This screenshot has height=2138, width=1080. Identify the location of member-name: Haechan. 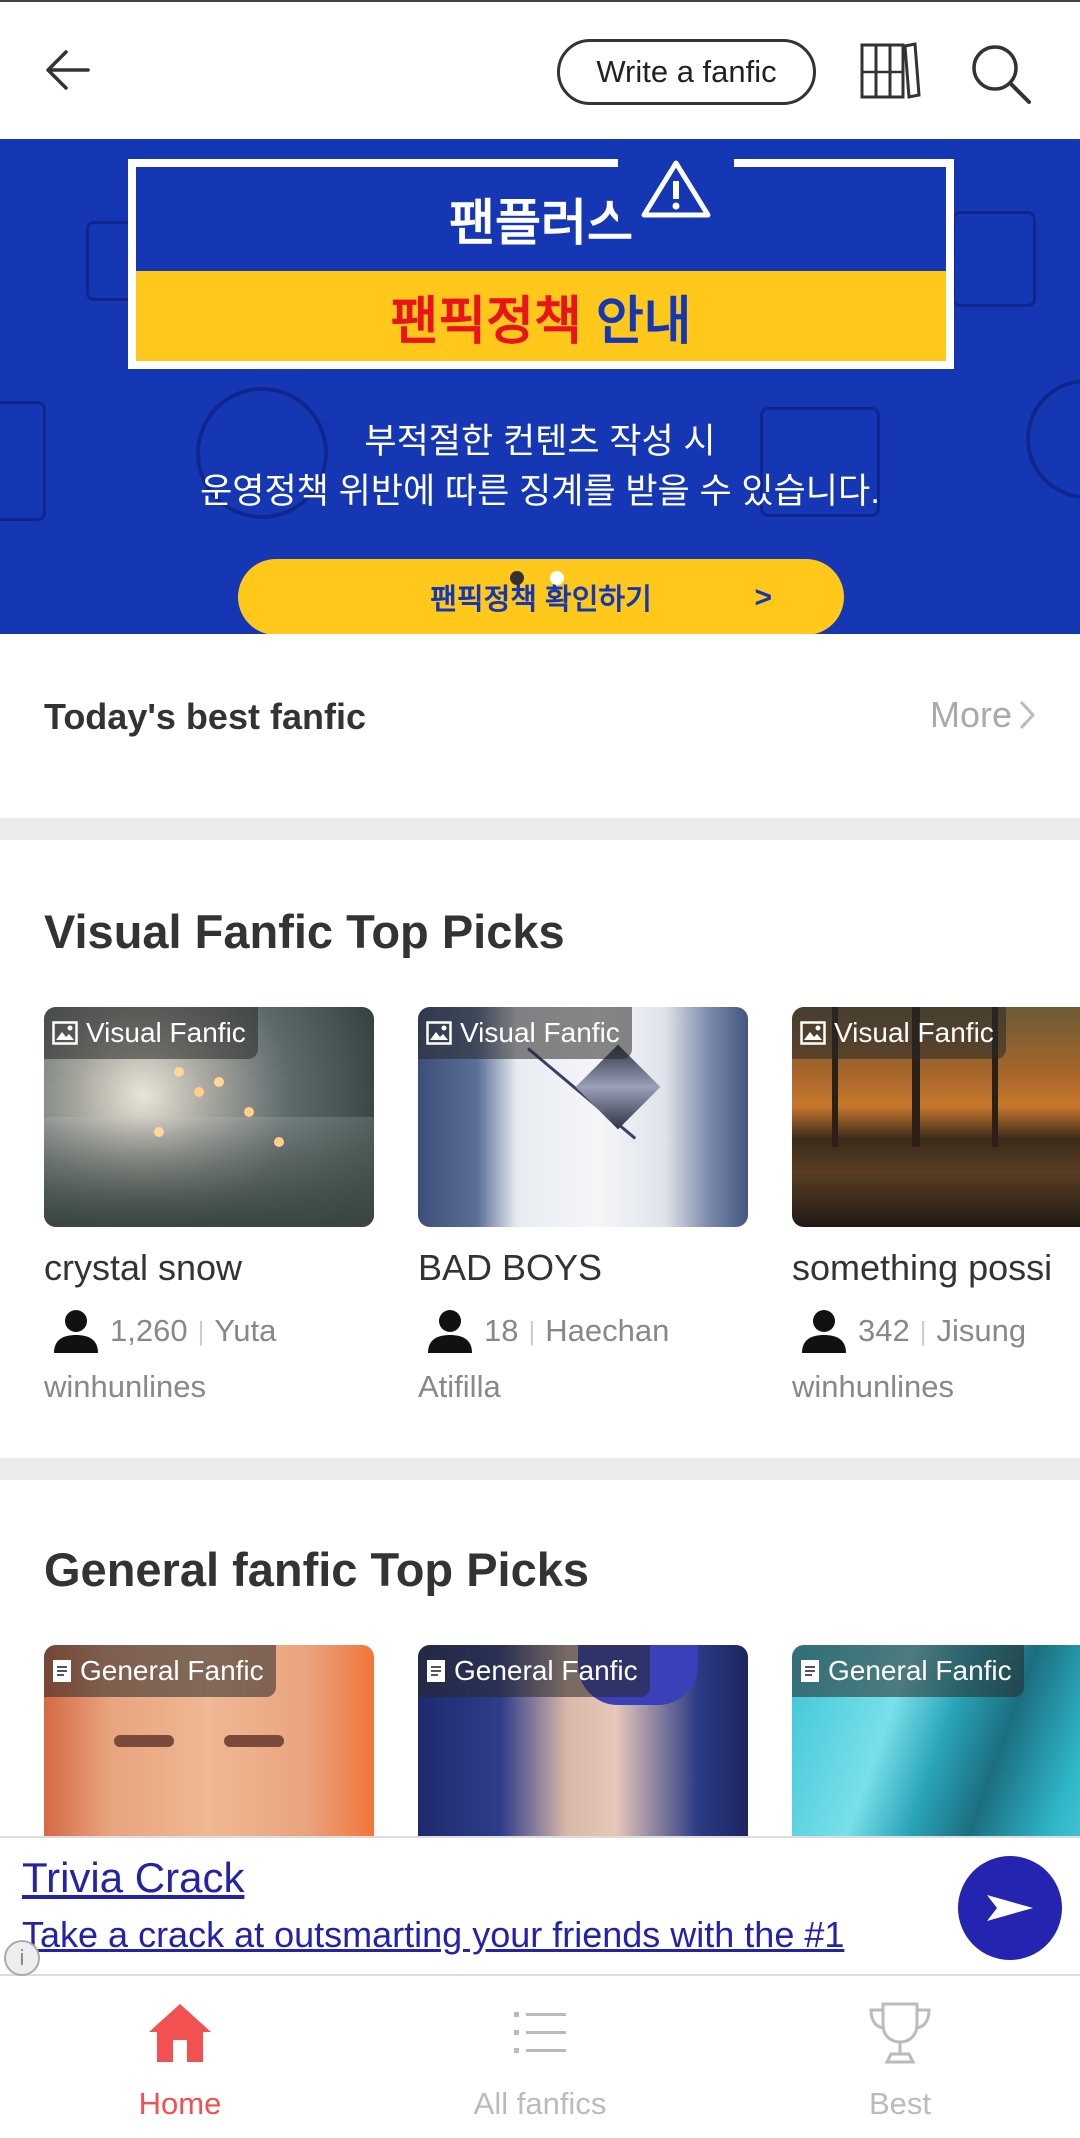
(607, 1330).